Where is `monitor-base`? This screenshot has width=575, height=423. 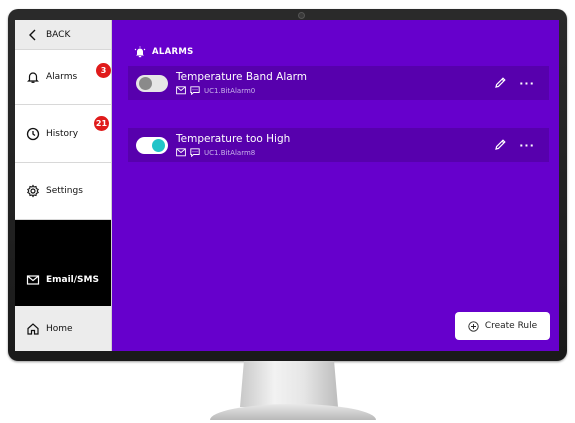 monitor-base is located at coordinates (293, 412).